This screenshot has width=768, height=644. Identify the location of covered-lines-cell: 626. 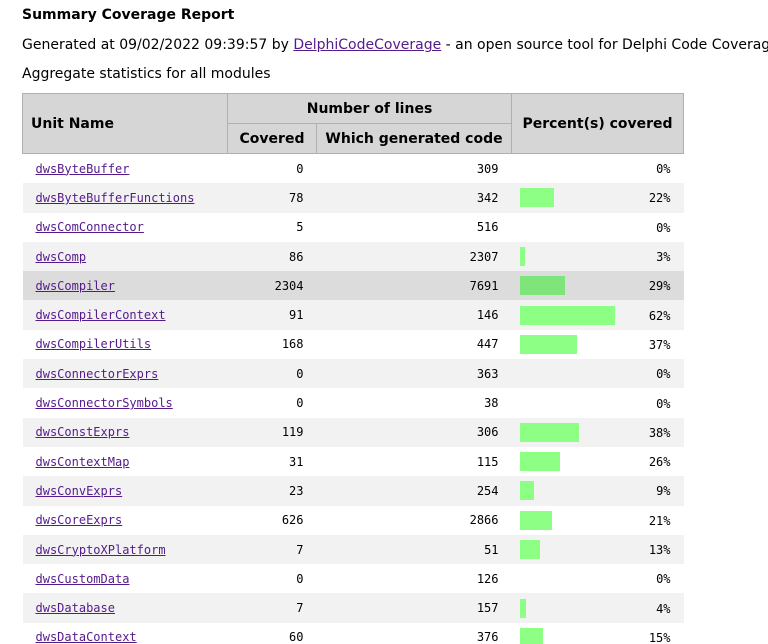
(272, 520).